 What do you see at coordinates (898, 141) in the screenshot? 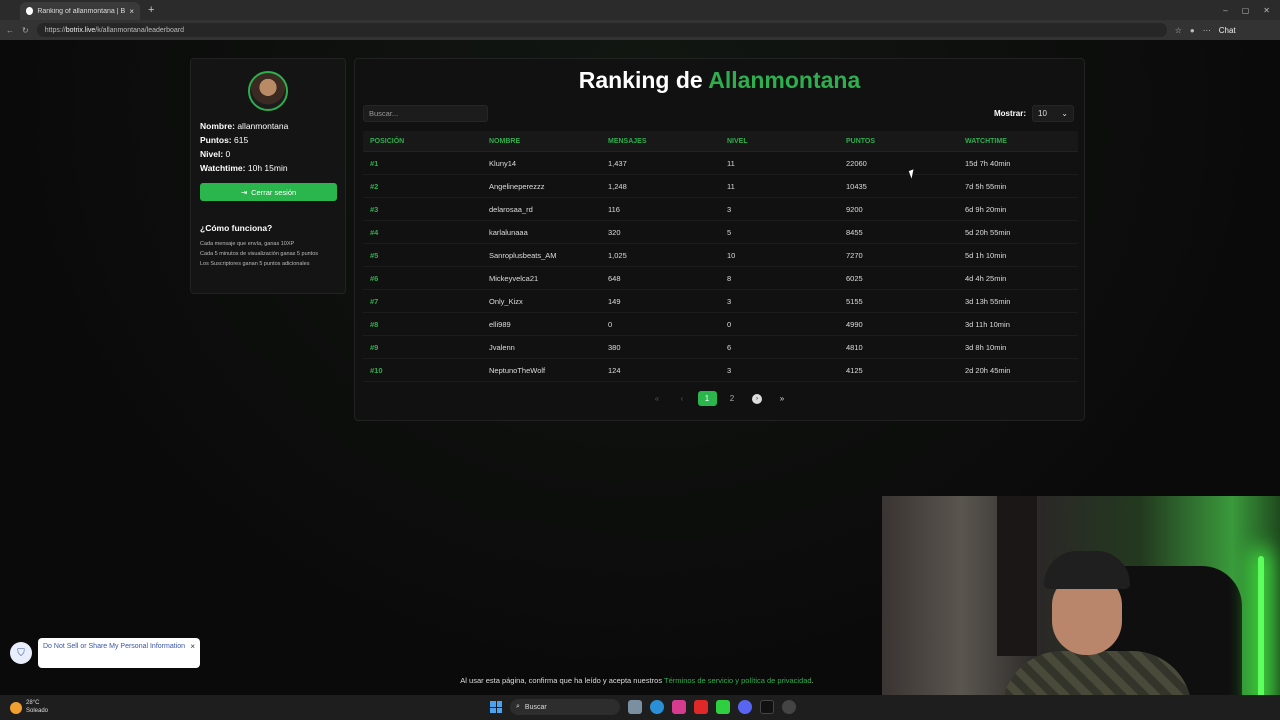
I see `header-points: PUNTOS` at bounding box center [898, 141].